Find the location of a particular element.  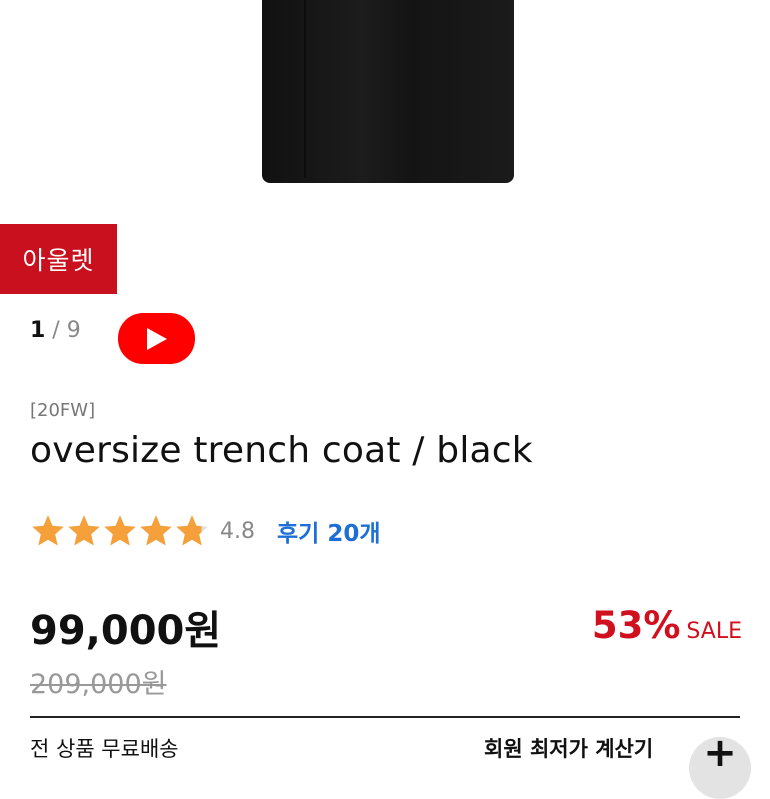

outlet-badge: 아울렛 is located at coordinates (58, 259).